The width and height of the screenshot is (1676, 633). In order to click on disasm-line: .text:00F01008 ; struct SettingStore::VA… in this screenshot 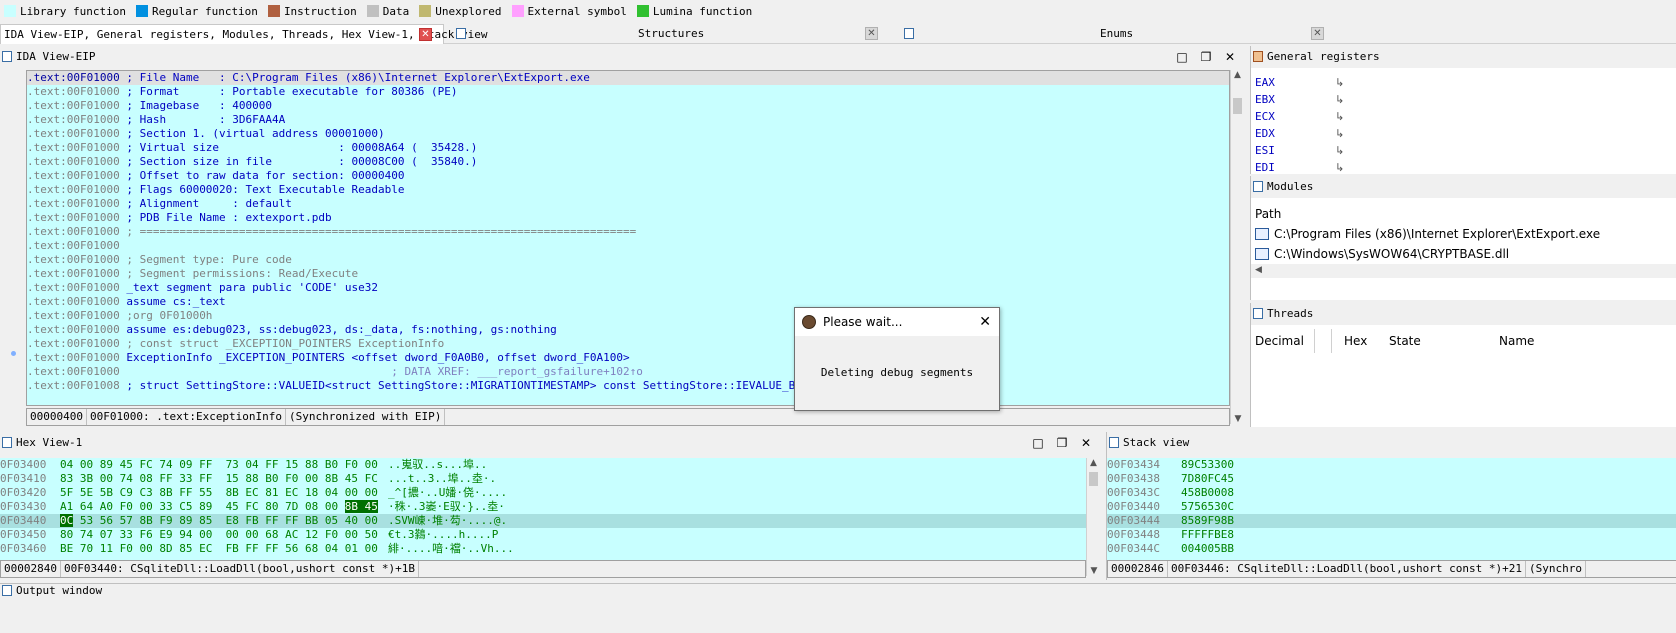, I will do `click(628, 386)`.